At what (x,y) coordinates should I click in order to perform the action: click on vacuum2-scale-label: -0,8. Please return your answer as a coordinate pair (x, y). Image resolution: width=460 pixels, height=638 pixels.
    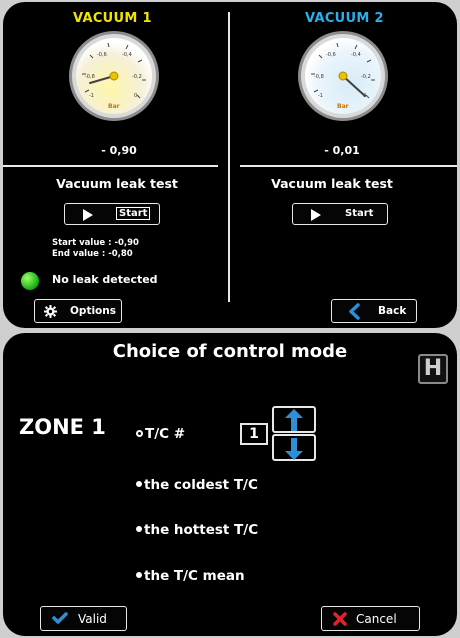
    Looking at the image, I should click on (319, 77).